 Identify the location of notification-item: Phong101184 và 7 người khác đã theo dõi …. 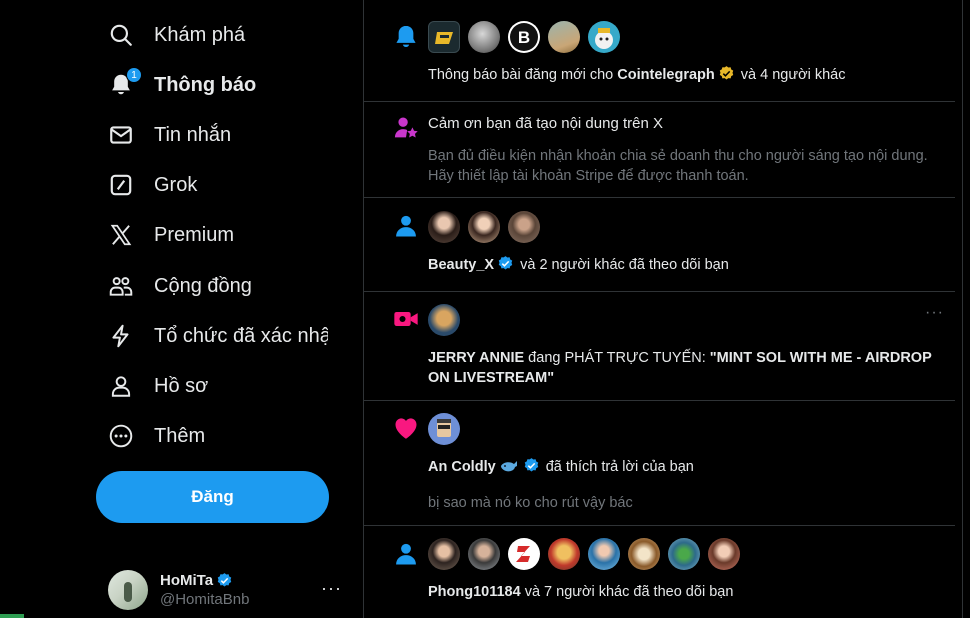
(663, 572).